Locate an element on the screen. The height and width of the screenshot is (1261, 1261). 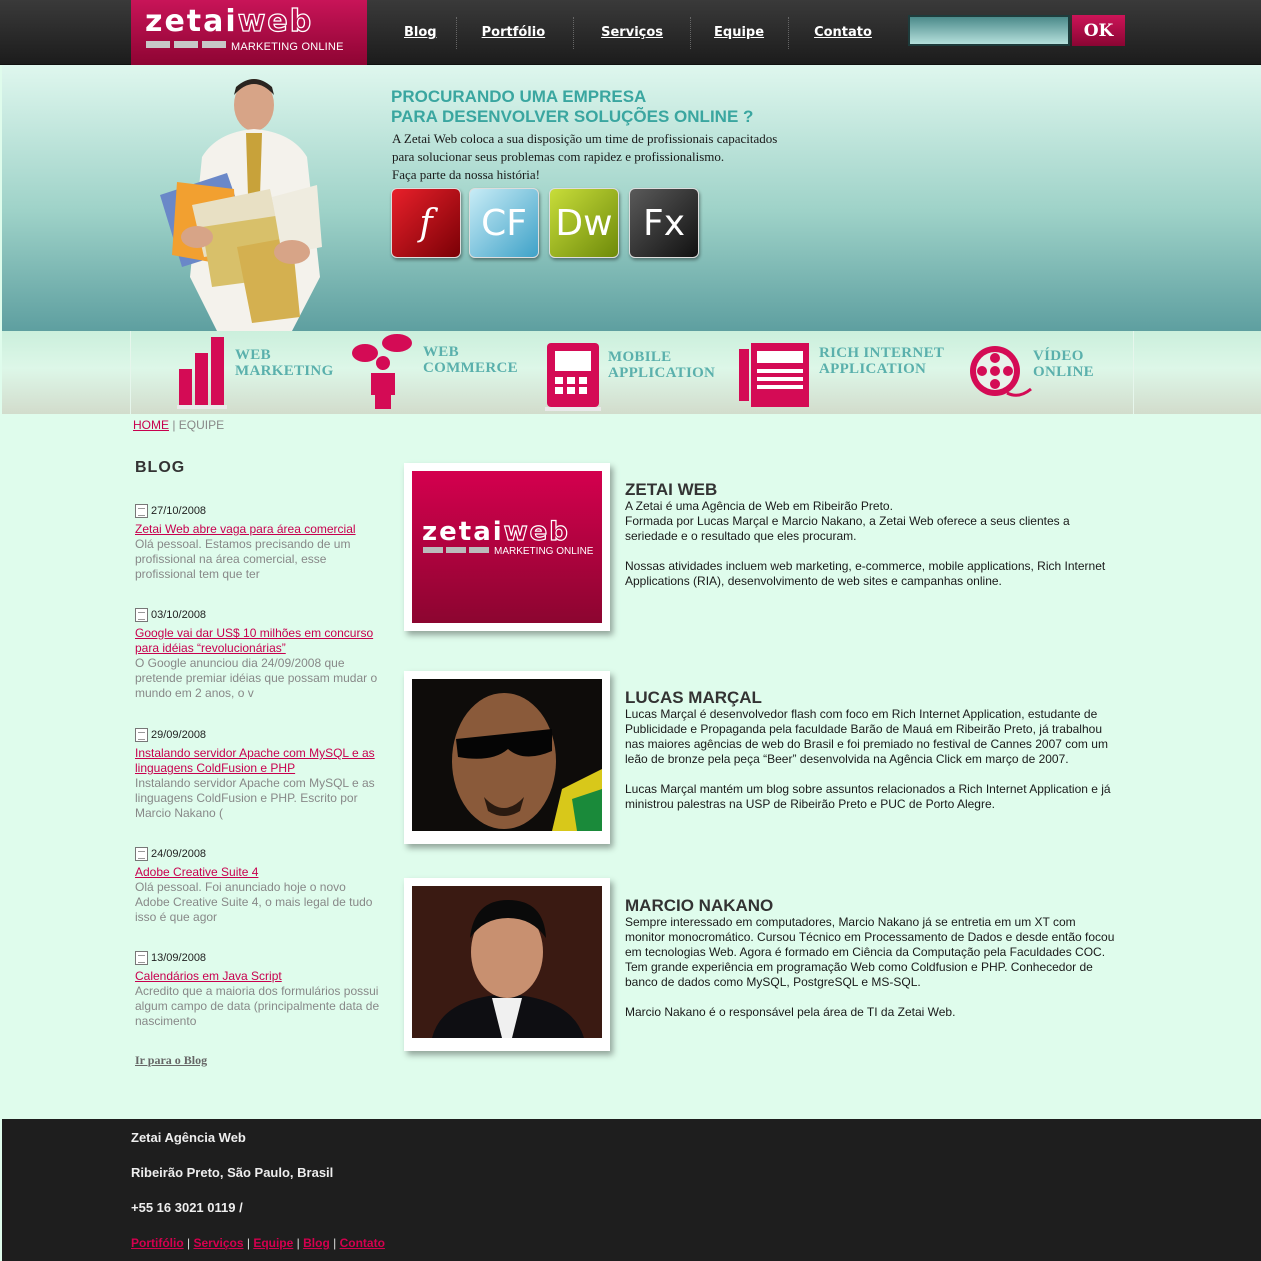
member-name: ZETAI WEB is located at coordinates (671, 489).